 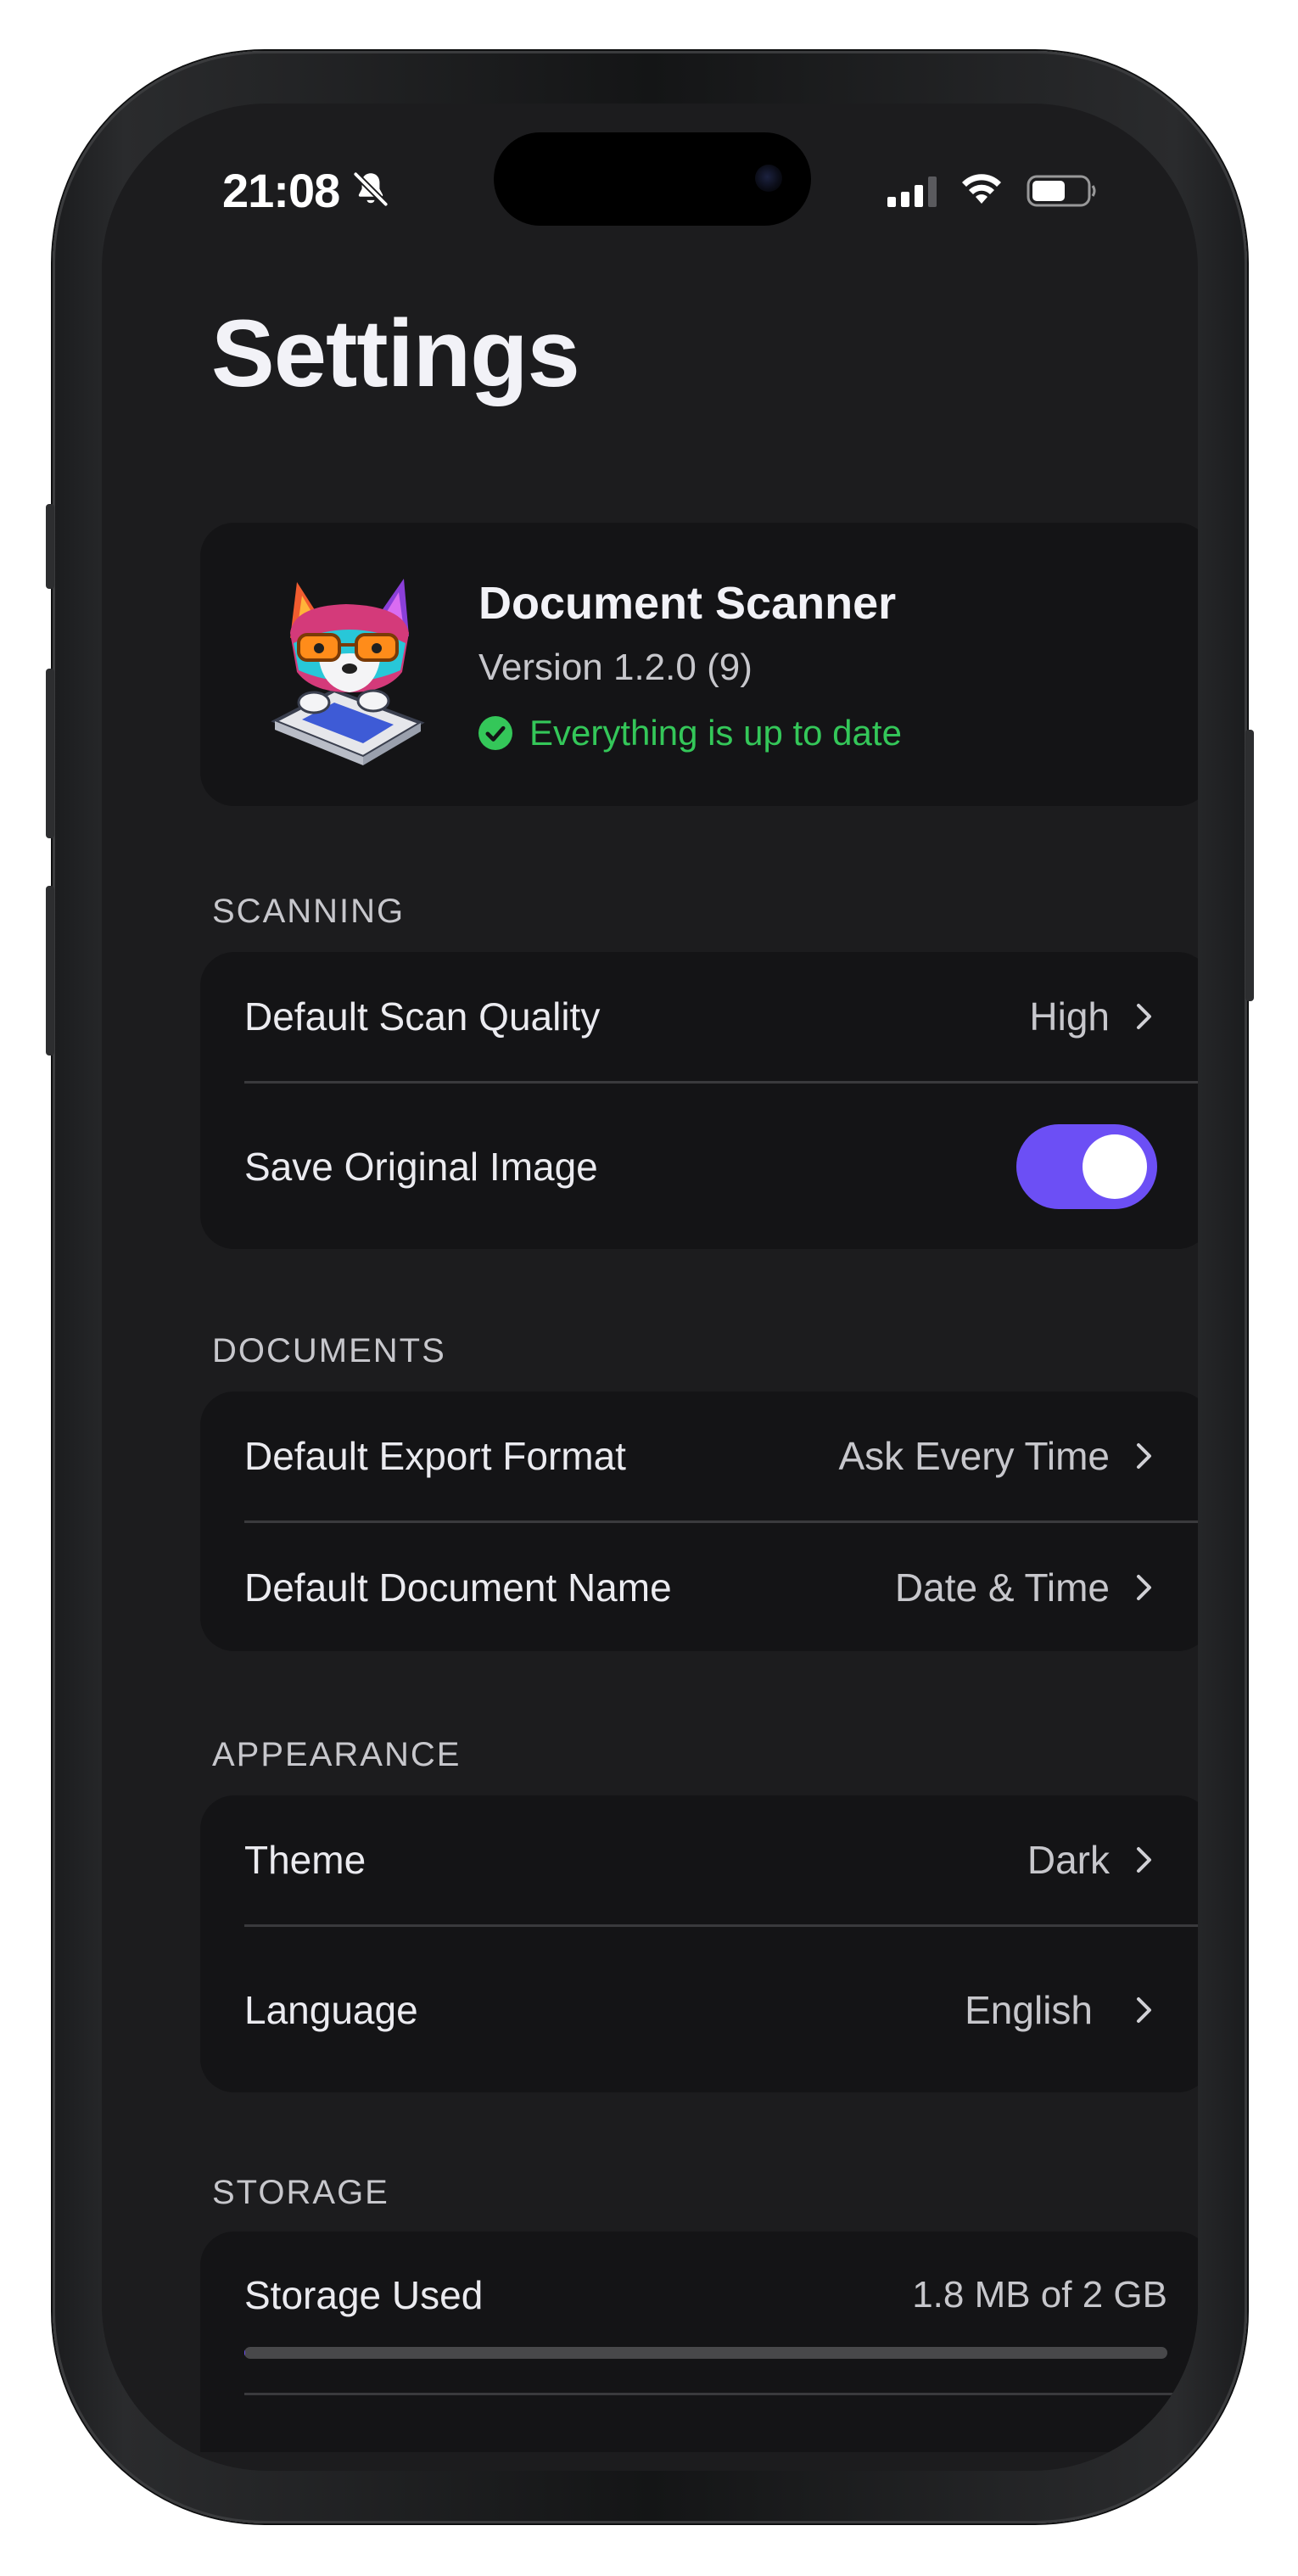 I want to click on section-header-documents: DOCUMENTS, so click(x=329, y=1350).